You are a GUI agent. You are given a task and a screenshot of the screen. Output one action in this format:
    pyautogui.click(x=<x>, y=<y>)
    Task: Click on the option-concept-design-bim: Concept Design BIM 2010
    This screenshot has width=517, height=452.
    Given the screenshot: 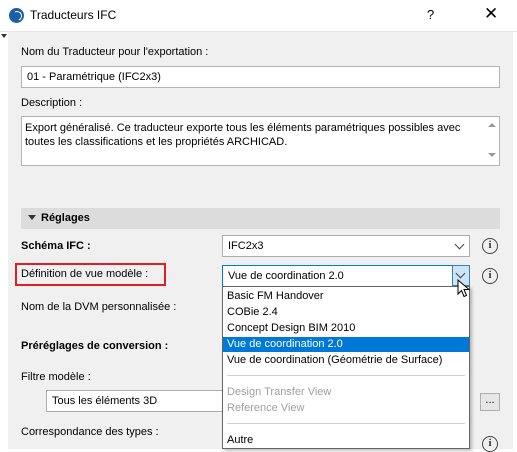 What is the action you would take?
    pyautogui.click(x=346, y=328)
    